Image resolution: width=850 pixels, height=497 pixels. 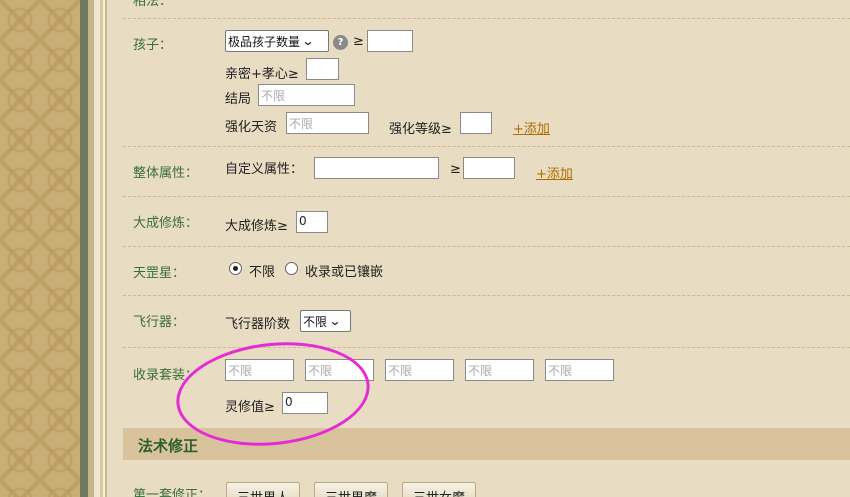 I want to click on lingxiu-input: 0, so click(x=305, y=403).